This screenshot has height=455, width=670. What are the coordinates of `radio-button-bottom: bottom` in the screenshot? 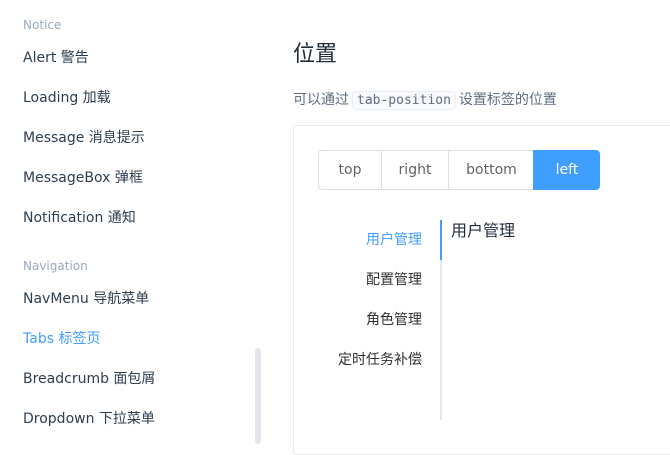 It's located at (491, 170).